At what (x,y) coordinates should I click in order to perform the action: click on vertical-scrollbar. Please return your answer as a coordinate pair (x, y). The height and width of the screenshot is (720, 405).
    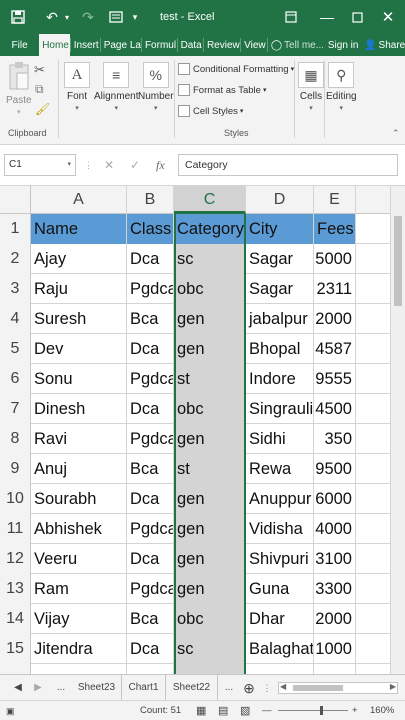
    Looking at the image, I should click on (397, 430).